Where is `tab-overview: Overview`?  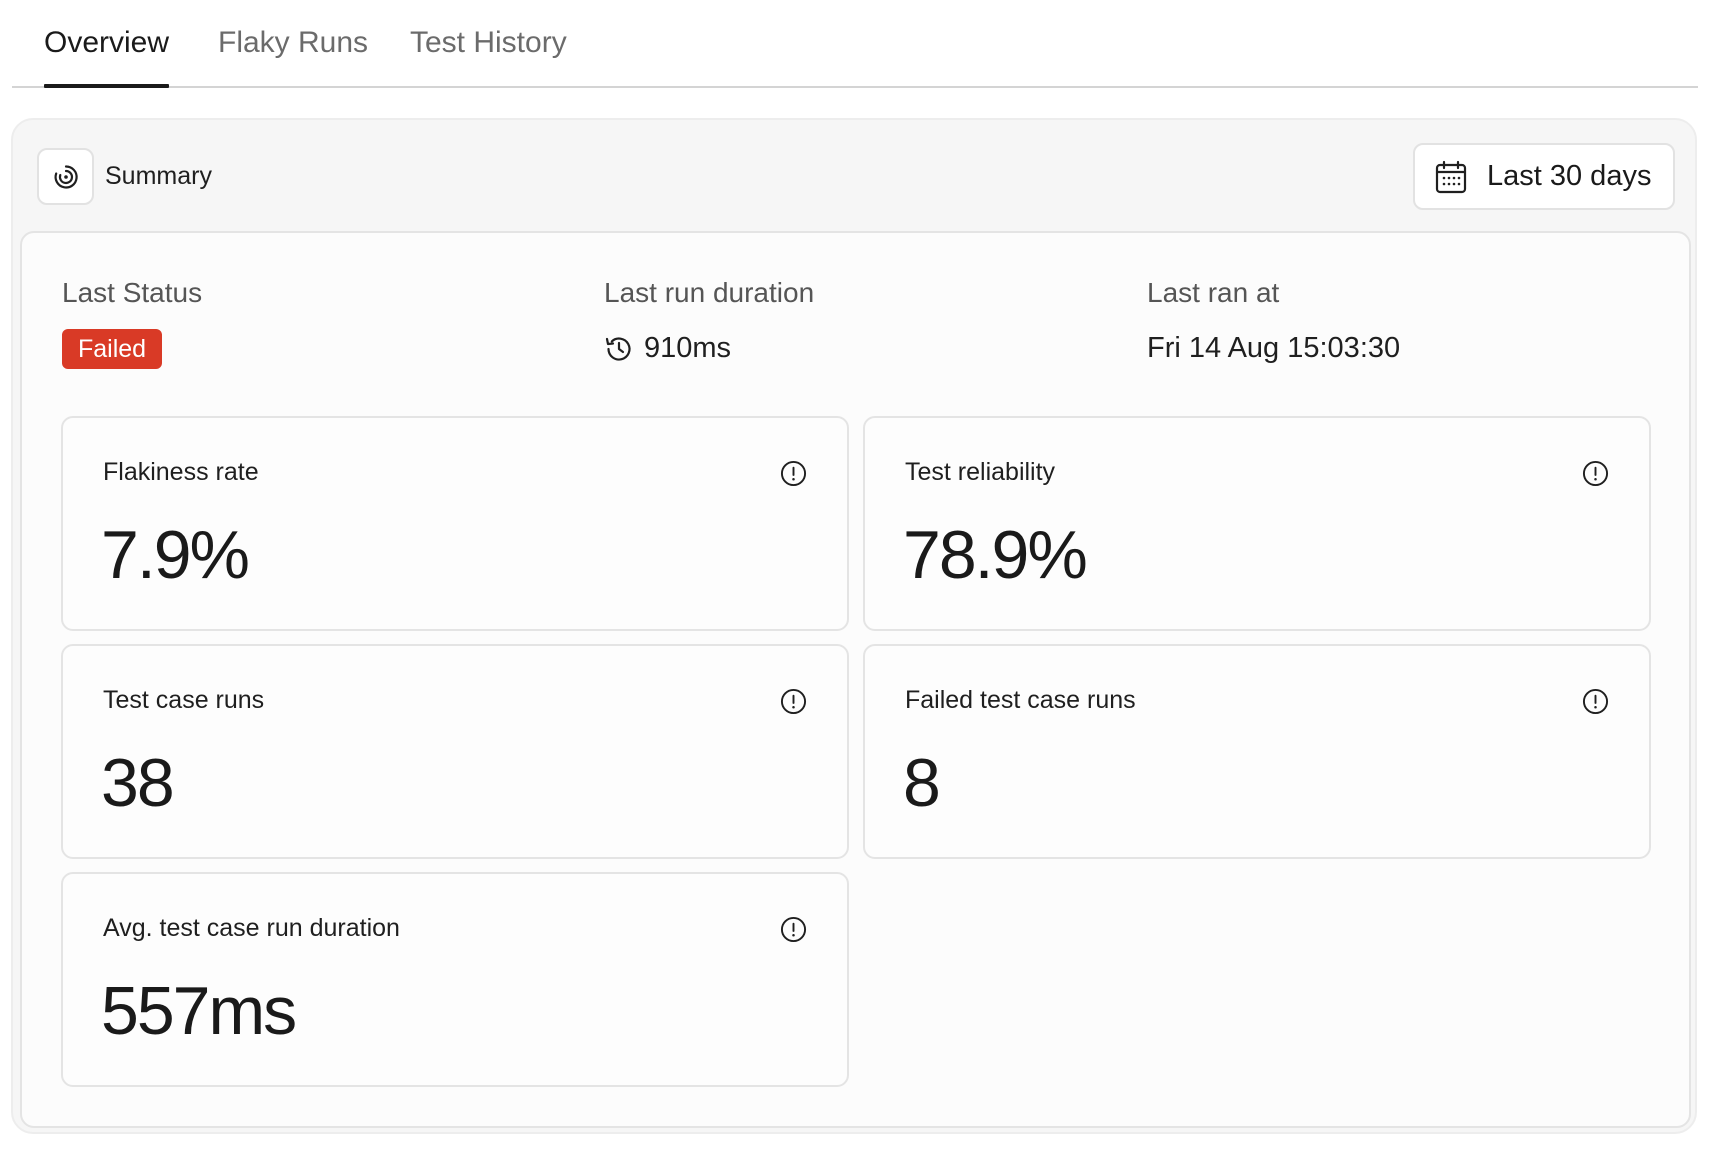 tab-overview: Overview is located at coordinates (106, 43).